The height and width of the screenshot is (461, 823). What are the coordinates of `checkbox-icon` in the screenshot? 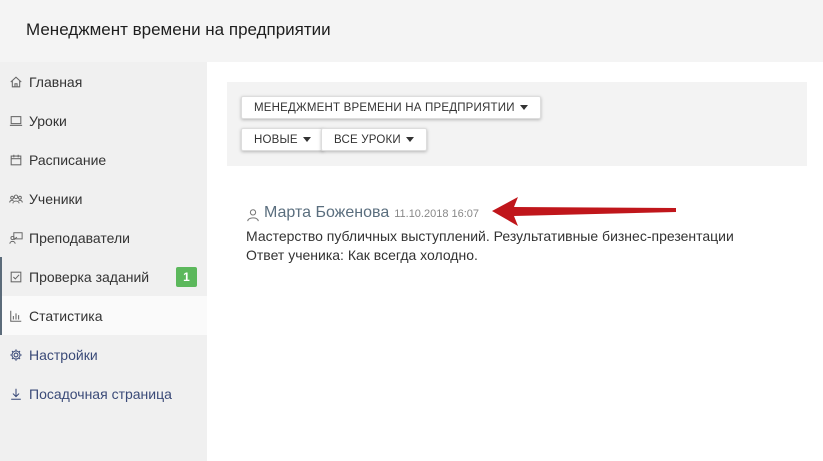 It's located at (15, 276).